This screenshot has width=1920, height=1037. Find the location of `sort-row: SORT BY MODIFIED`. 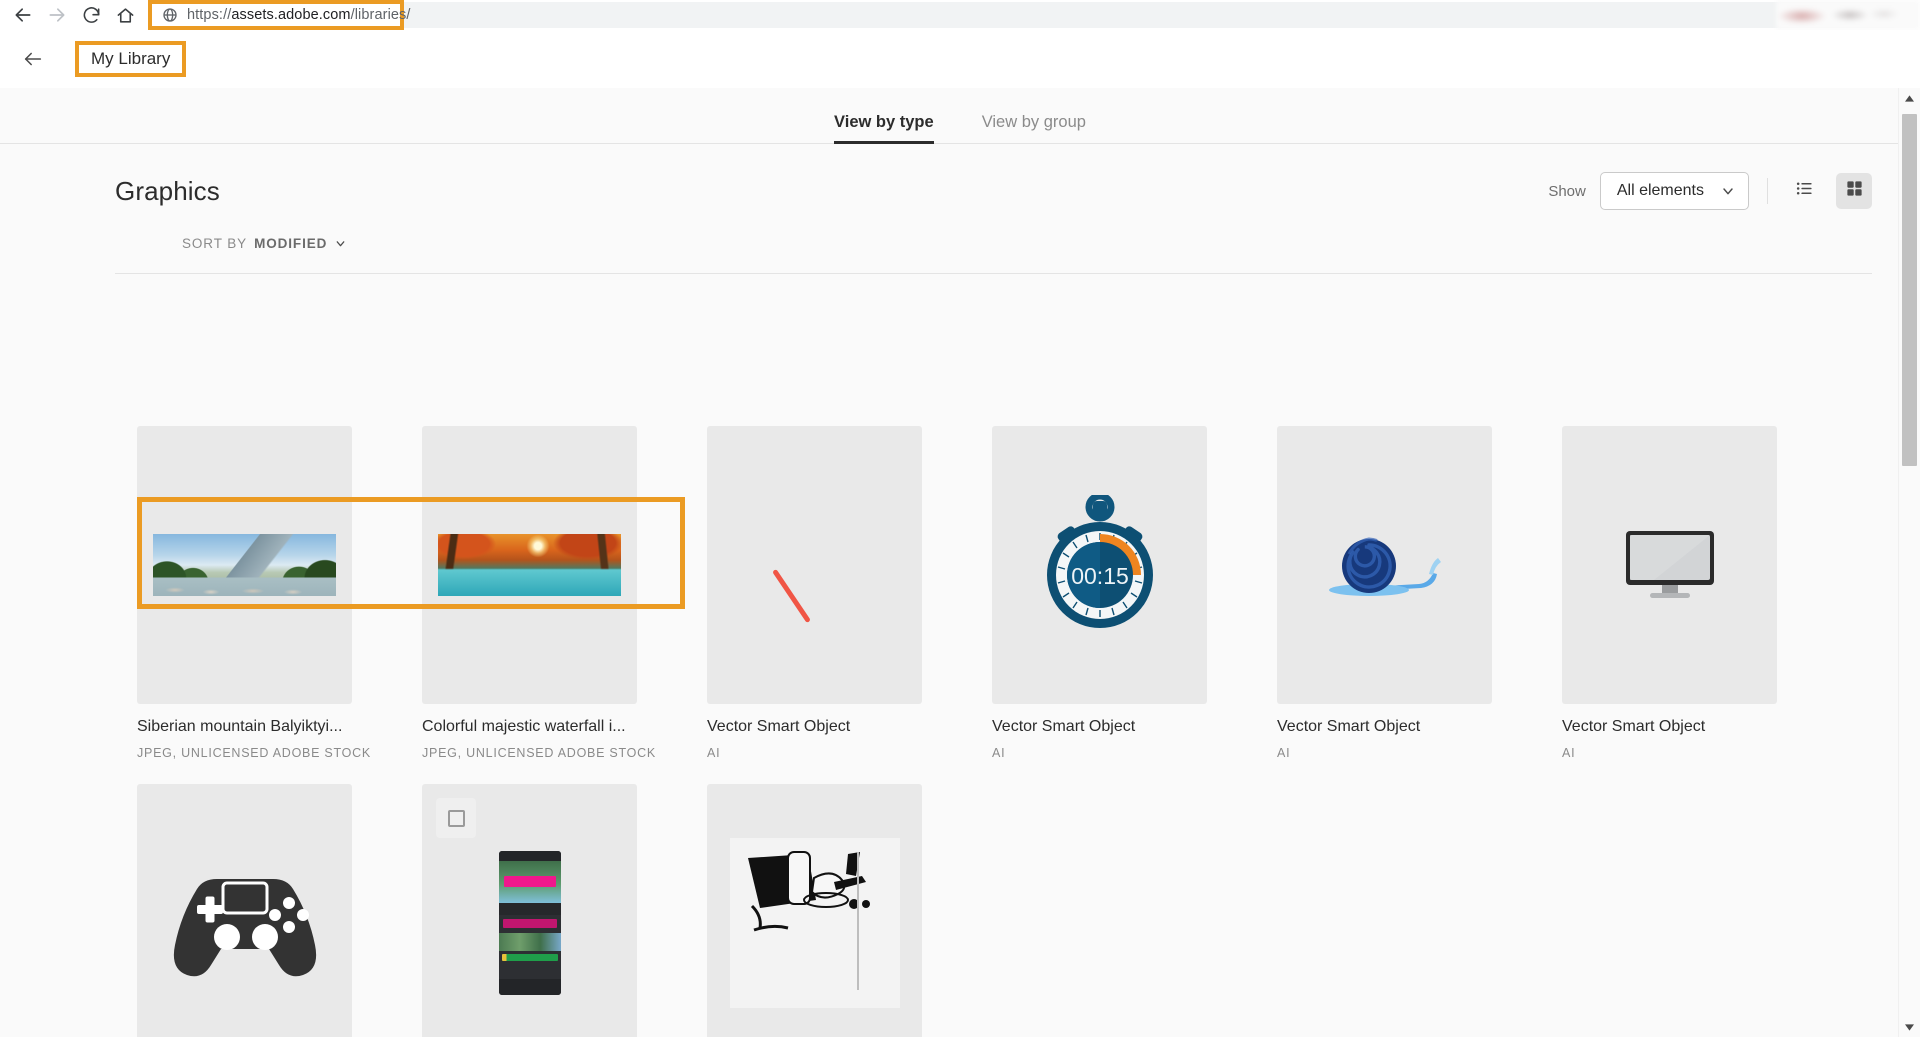

sort-row: SORT BY MODIFIED is located at coordinates (960, 230).